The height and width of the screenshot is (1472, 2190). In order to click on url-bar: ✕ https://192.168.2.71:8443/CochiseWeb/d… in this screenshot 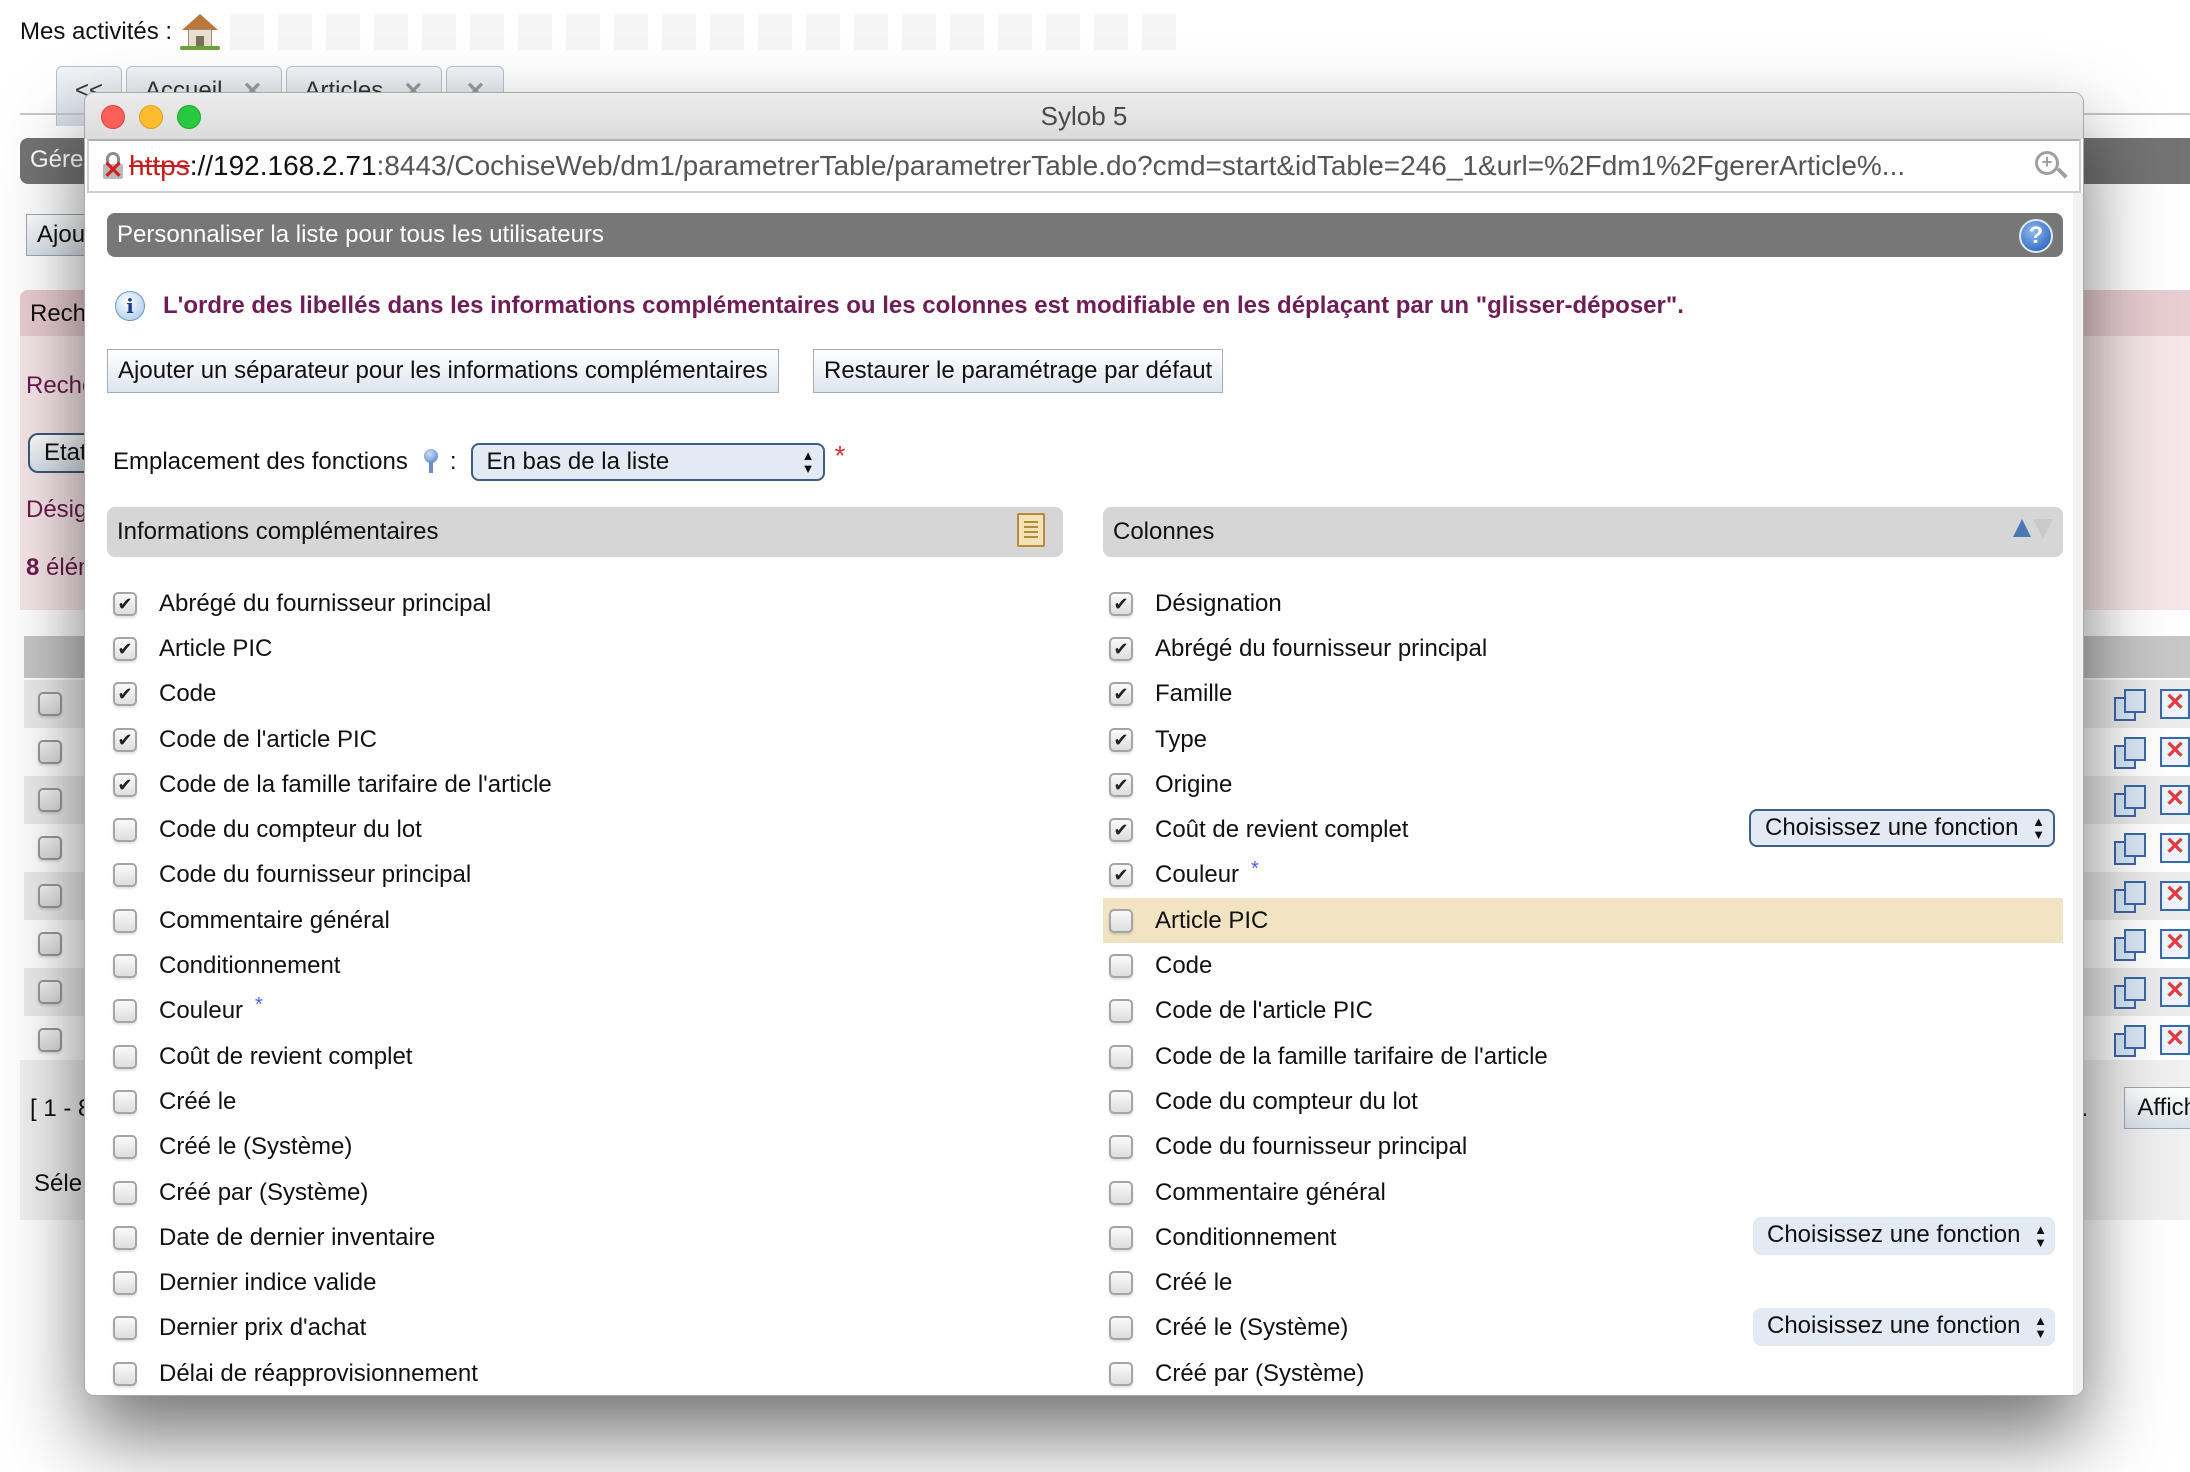, I will do `click(1084, 166)`.